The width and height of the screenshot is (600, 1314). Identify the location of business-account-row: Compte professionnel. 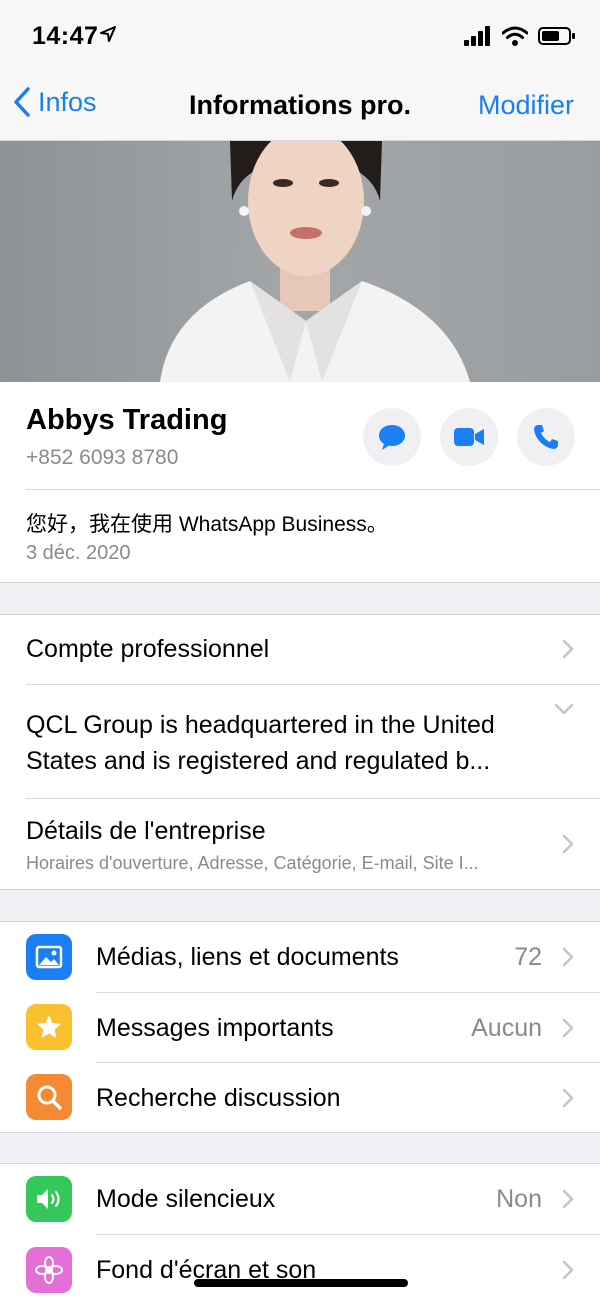
(300, 649).